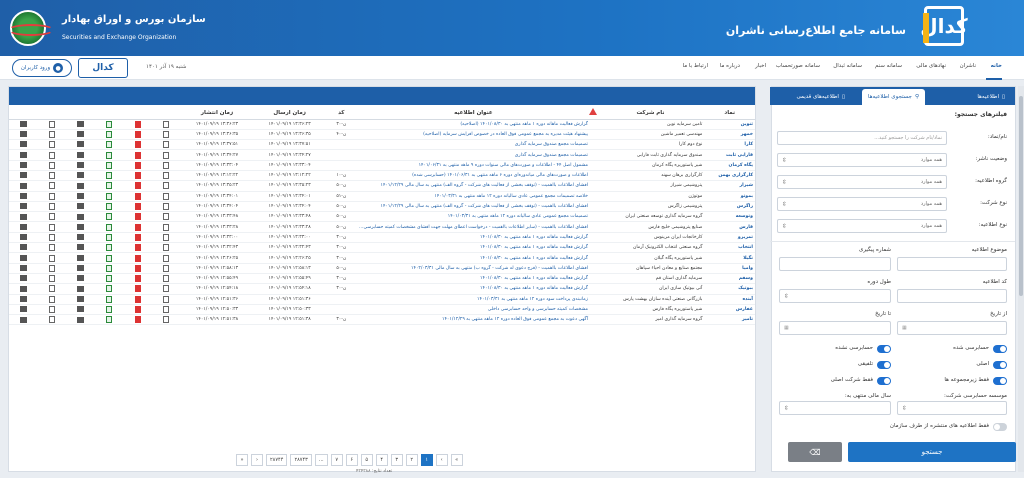  Describe the element at coordinates (336, 460) in the screenshot. I see `page-button: ۷` at that location.